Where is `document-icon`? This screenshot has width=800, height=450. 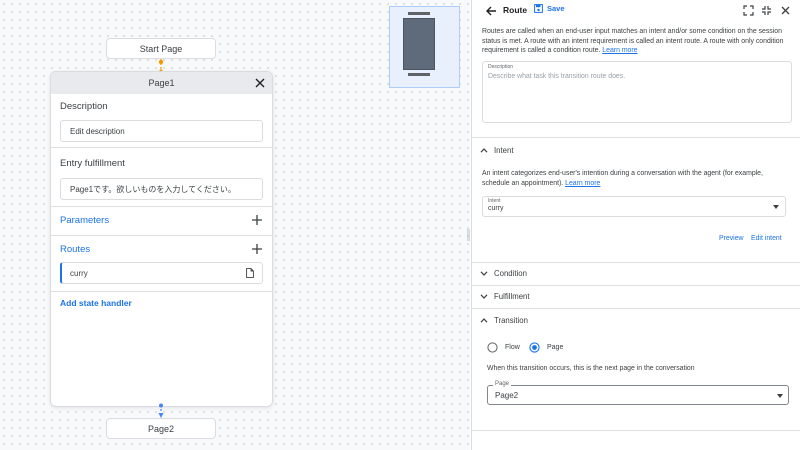
document-icon is located at coordinates (250, 273).